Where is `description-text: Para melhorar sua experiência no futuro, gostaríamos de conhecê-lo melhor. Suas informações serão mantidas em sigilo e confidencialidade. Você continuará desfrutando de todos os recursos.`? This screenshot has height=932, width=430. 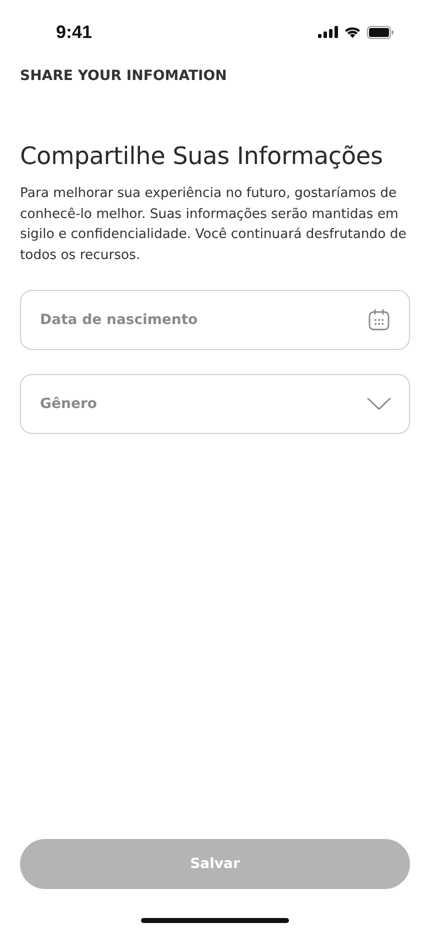
description-text: Para melhorar sua experiência no futuro, gostaríamos de conhecê-lo melhor. Suas informações serão mantidas em sigilo e confidencialidade. Você continuará desfrutando de todos os recursos. is located at coordinates (214, 224).